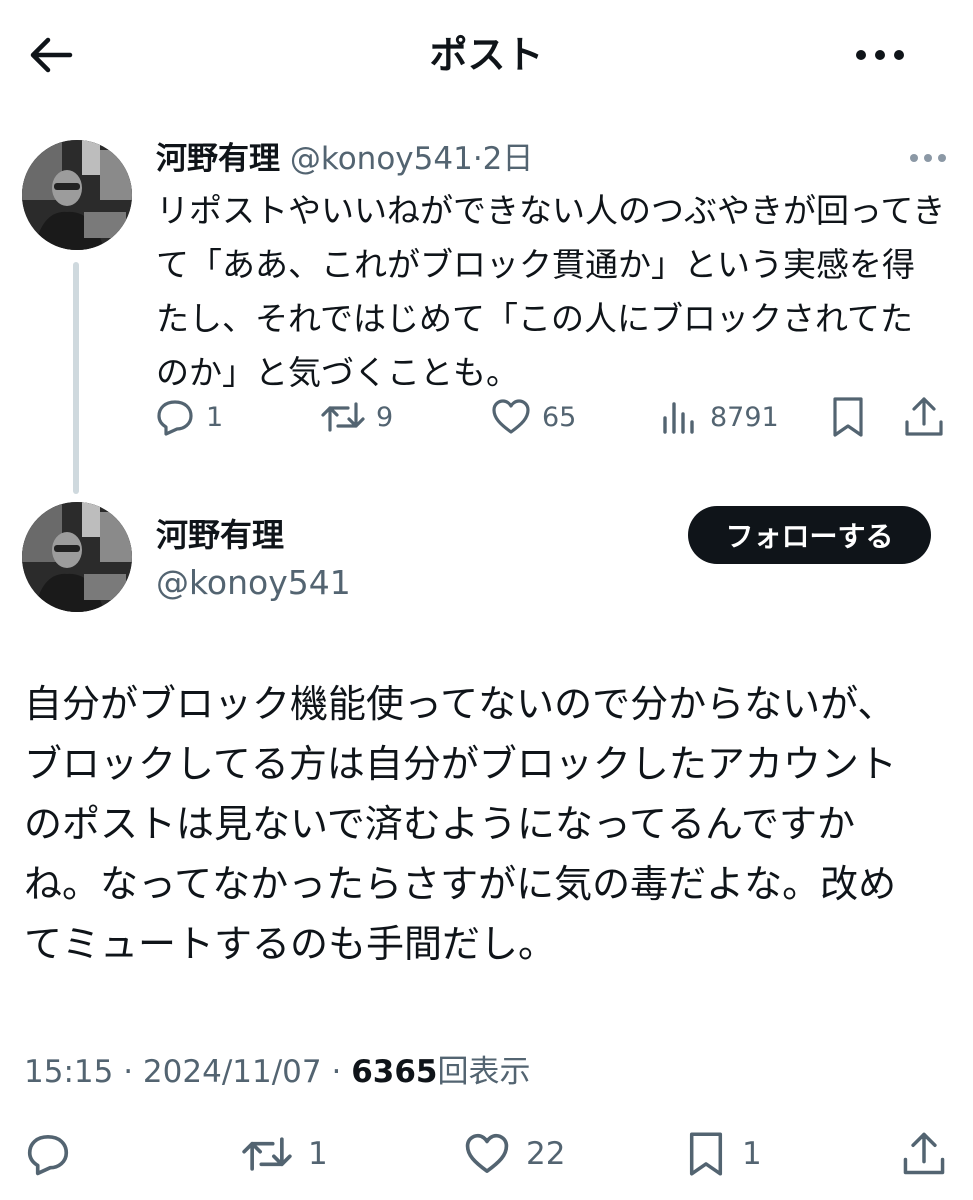 The image size is (973, 1200). What do you see at coordinates (76, 378) in the screenshot?
I see `thread-line` at bounding box center [76, 378].